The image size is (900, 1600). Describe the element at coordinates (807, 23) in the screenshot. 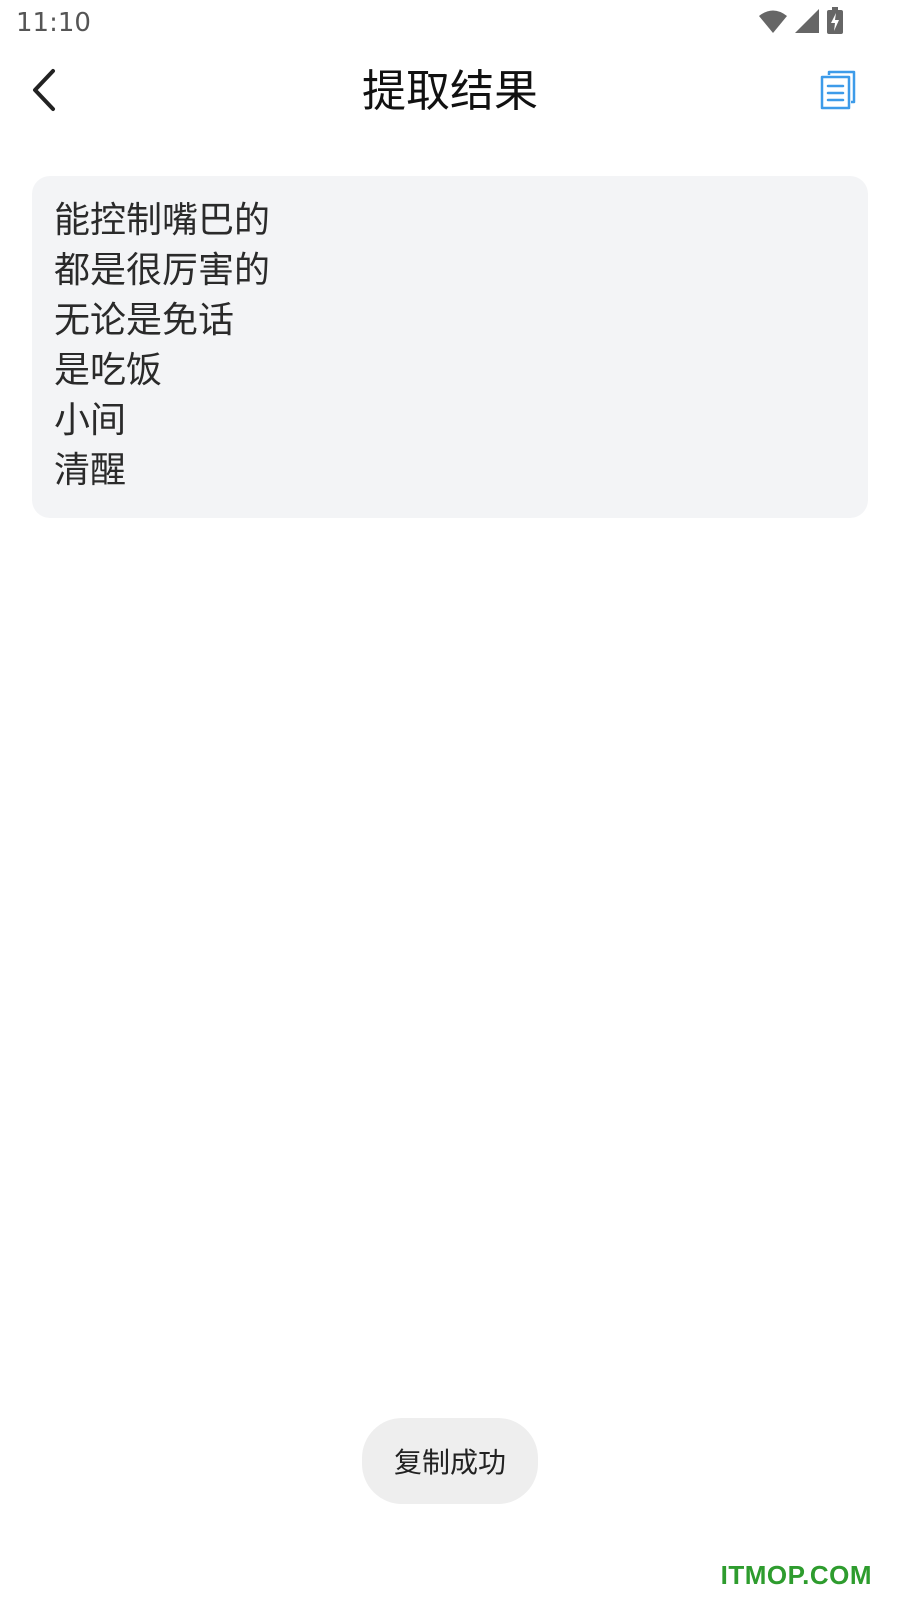

I see `signal-icon` at that location.